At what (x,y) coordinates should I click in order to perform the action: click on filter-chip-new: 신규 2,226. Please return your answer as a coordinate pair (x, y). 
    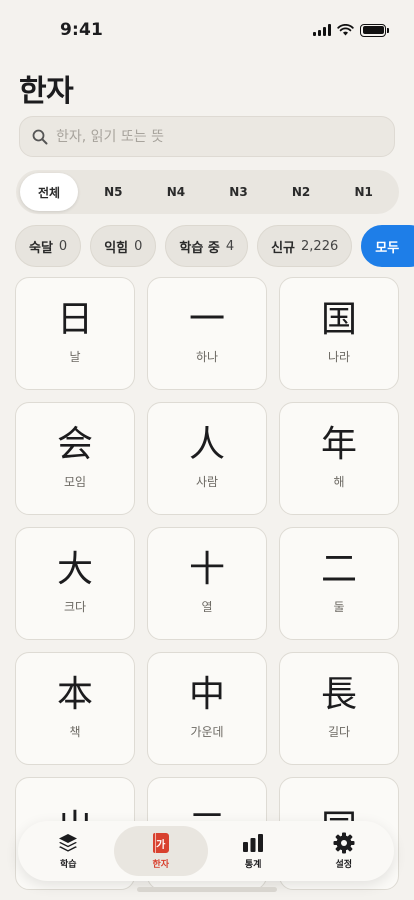
    Looking at the image, I should click on (305, 246).